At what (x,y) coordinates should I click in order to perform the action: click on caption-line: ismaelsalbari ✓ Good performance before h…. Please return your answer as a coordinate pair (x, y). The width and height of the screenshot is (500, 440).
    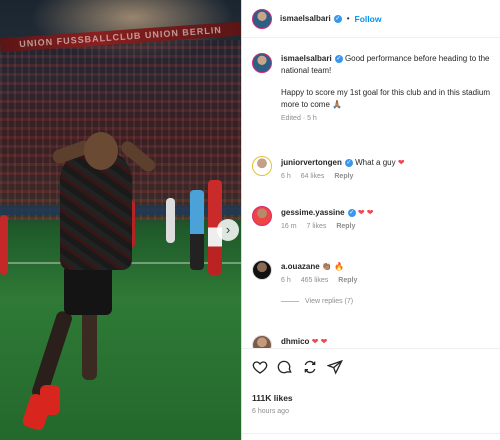
    Looking at the image, I should click on (386, 65).